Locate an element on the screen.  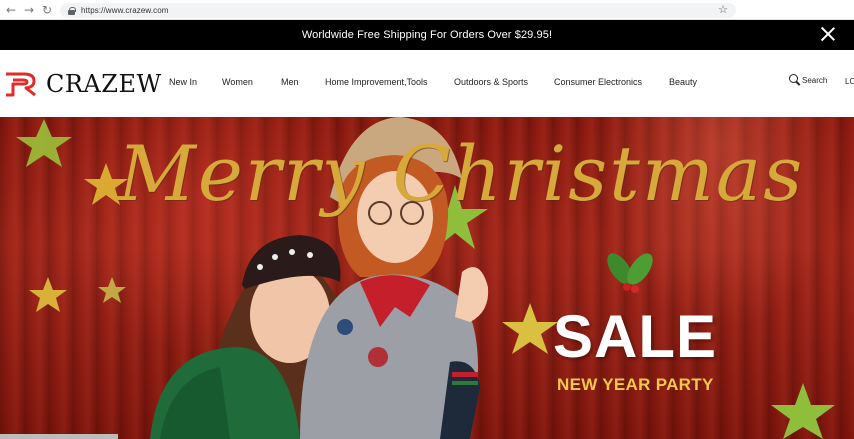
nav-item-women: Women is located at coordinates (237, 82).